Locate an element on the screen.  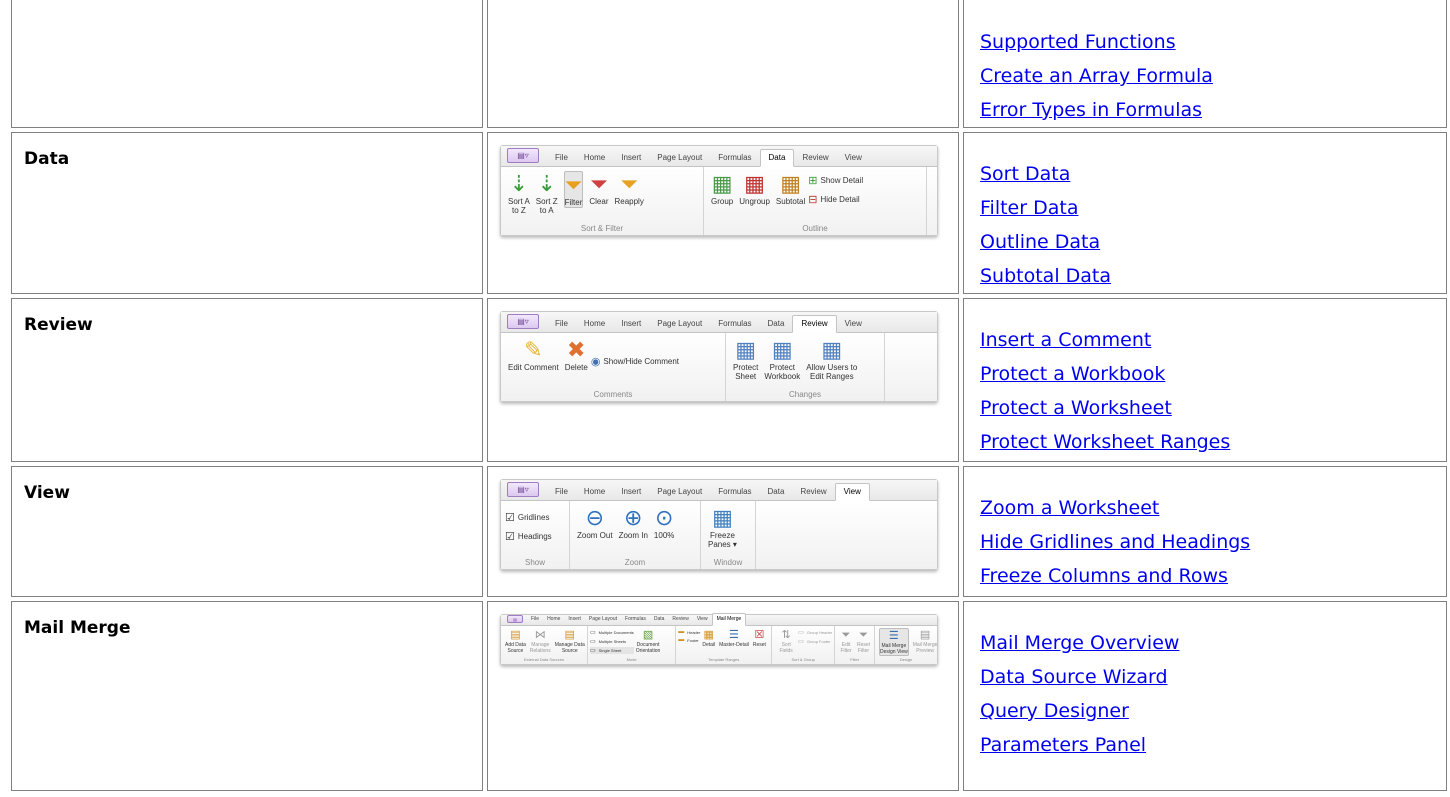
link-parameters-panel: Parameters Panel is located at coordinates (1213, 745).